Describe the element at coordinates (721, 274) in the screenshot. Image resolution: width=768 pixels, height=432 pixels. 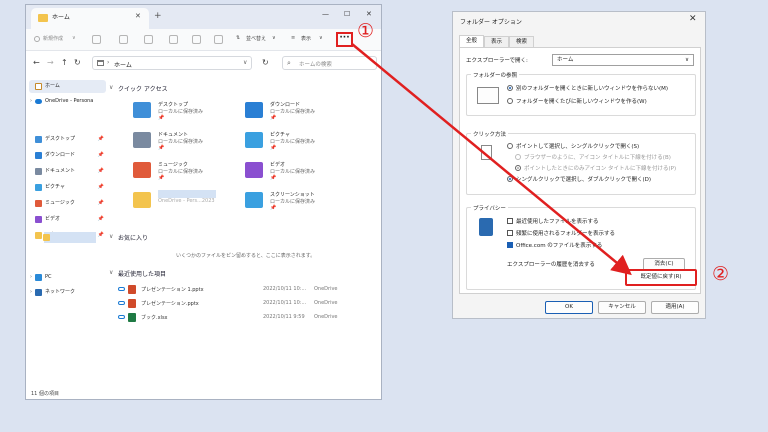
I see `step-2-marker: ②` at that location.